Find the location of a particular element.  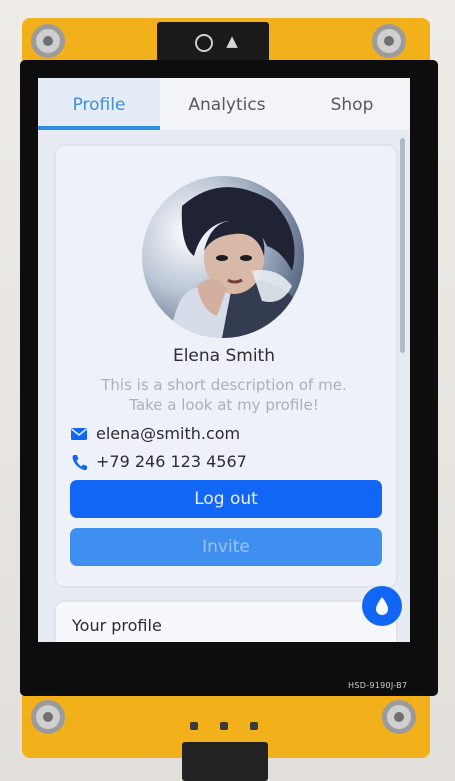

connector-symbol-icon is located at coordinates (204, 43).